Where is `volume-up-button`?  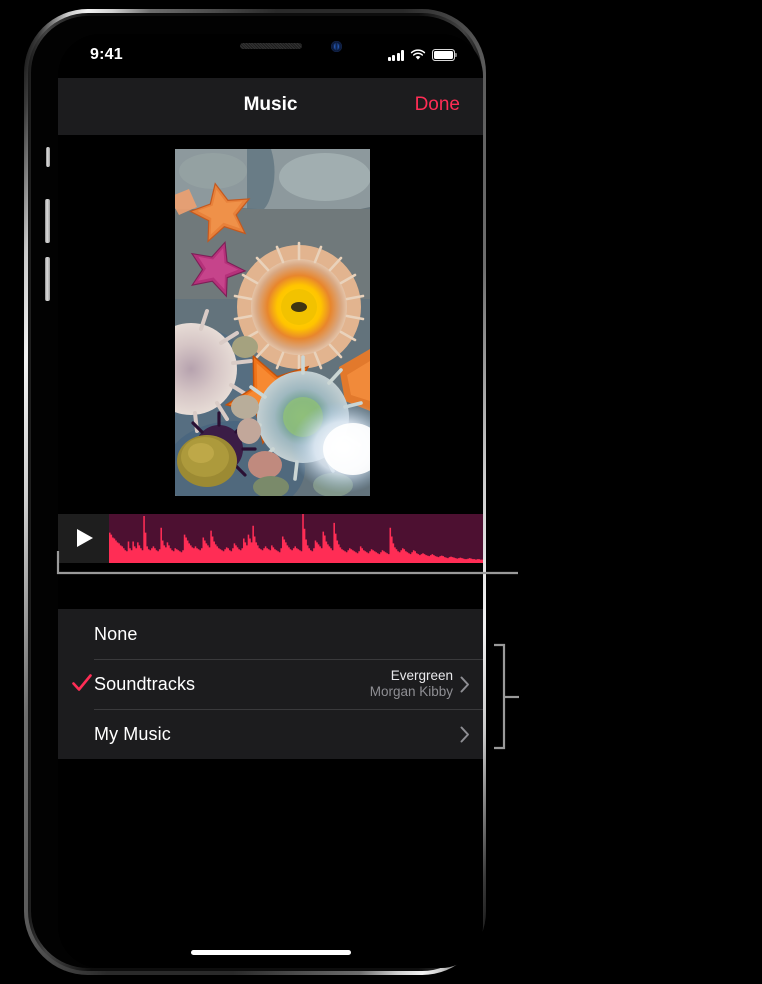 volume-up-button is located at coordinates (47, 221).